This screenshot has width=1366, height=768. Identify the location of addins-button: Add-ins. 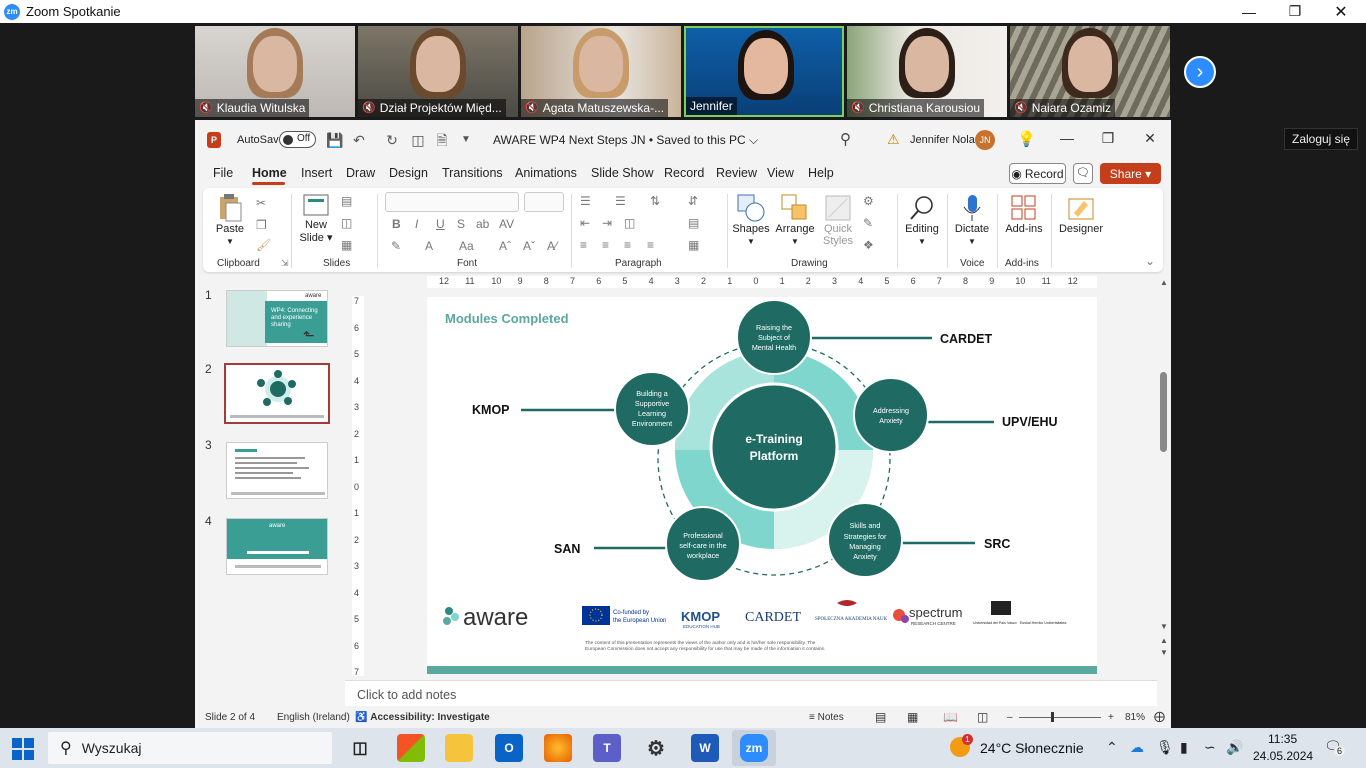
(1024, 214).